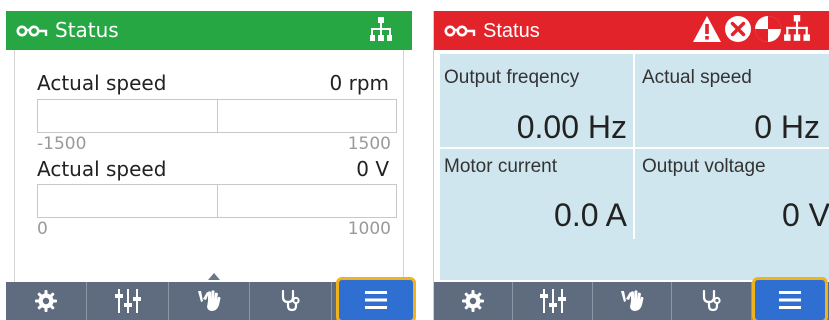  Describe the element at coordinates (704, 166) in the screenshot. I see `cell-label: Output voltage` at that location.